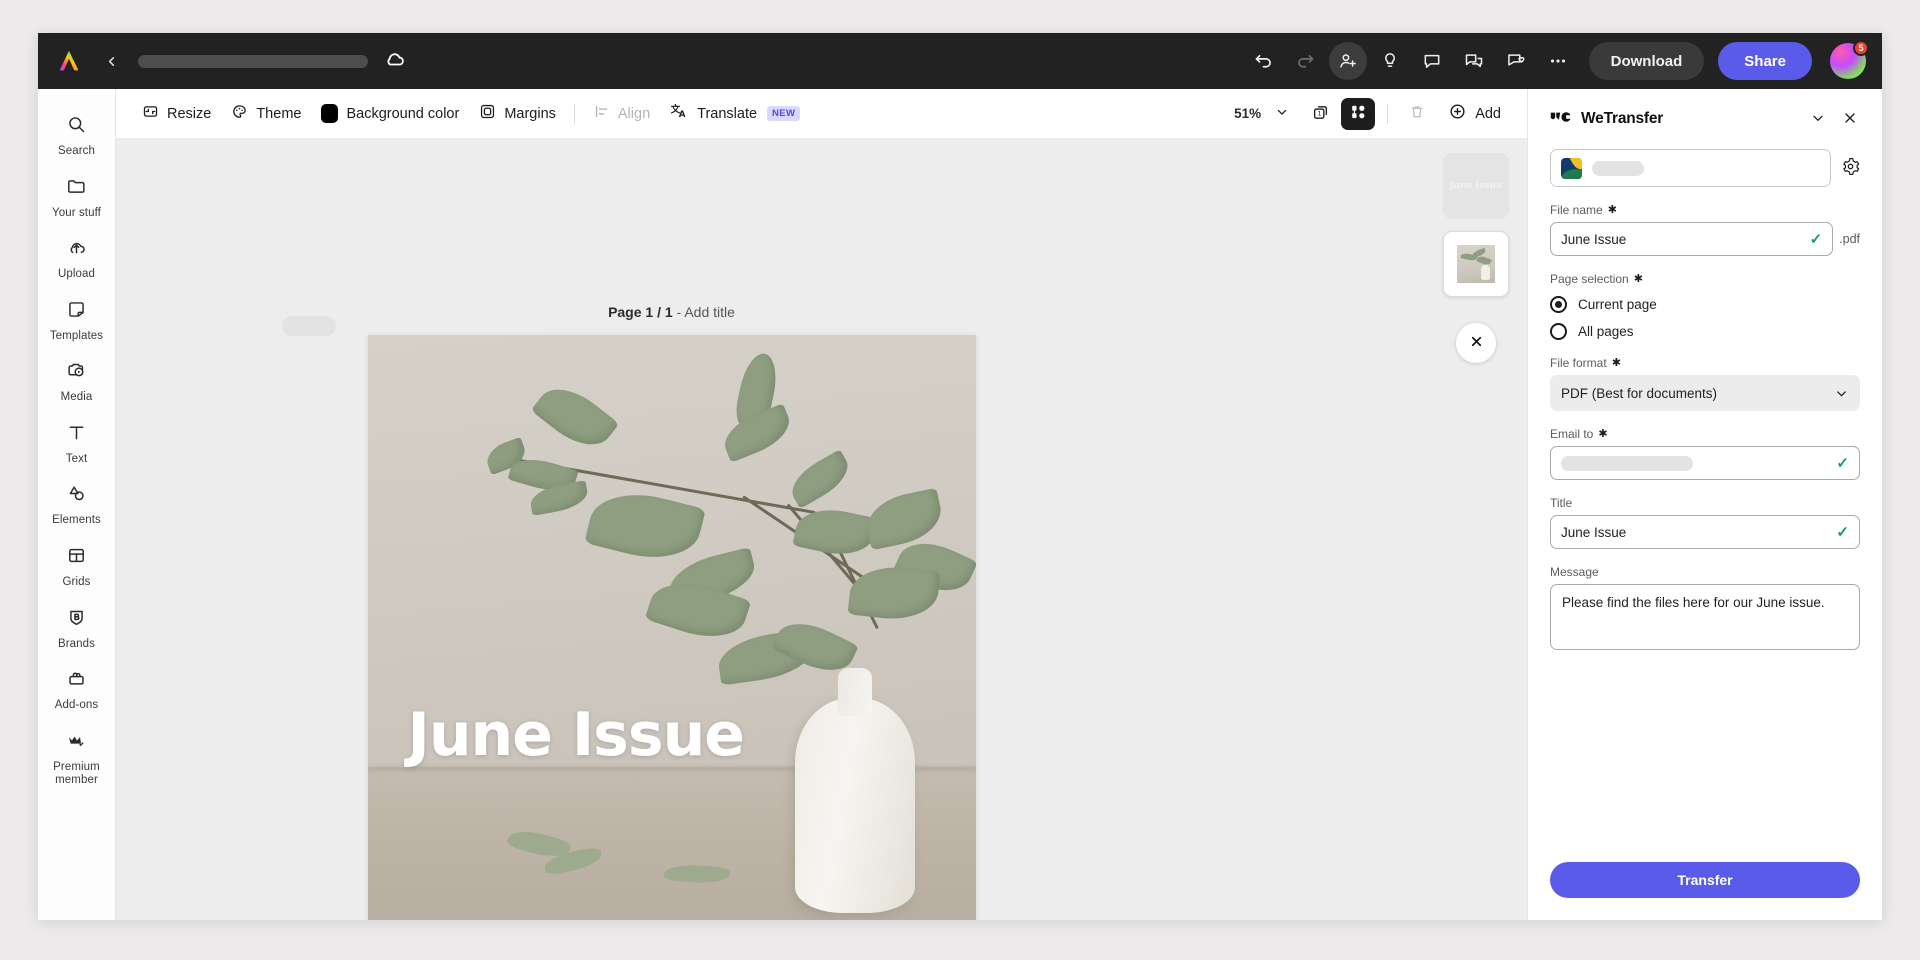 This screenshot has height=960, width=1920. Describe the element at coordinates (1589, 279) in the screenshot. I see `page-selection-label: Page selection` at that location.